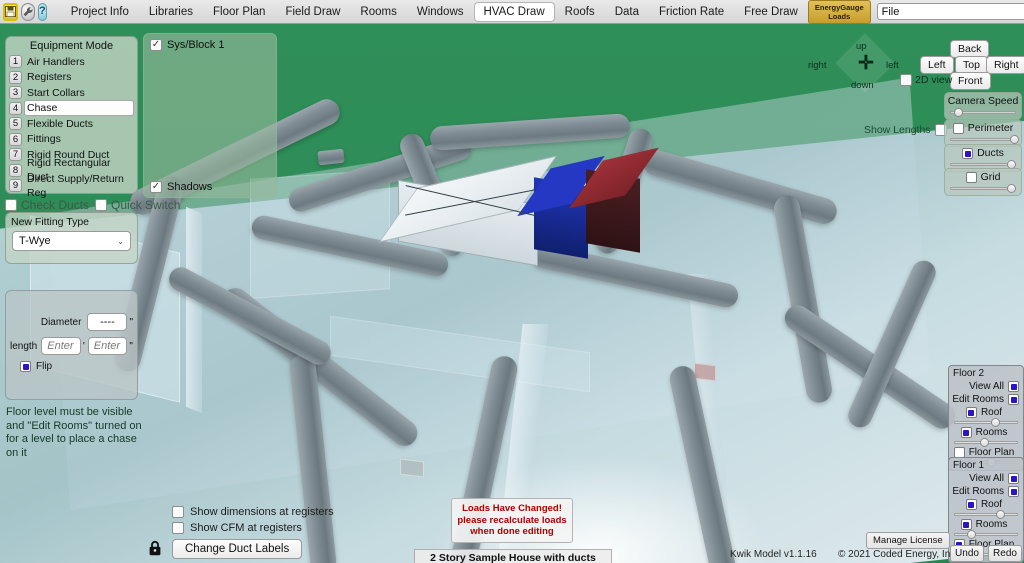 This screenshot has width=1024, height=563. Describe the element at coordinates (181, 187) in the screenshot. I see `shadows-row: Shadows` at that location.